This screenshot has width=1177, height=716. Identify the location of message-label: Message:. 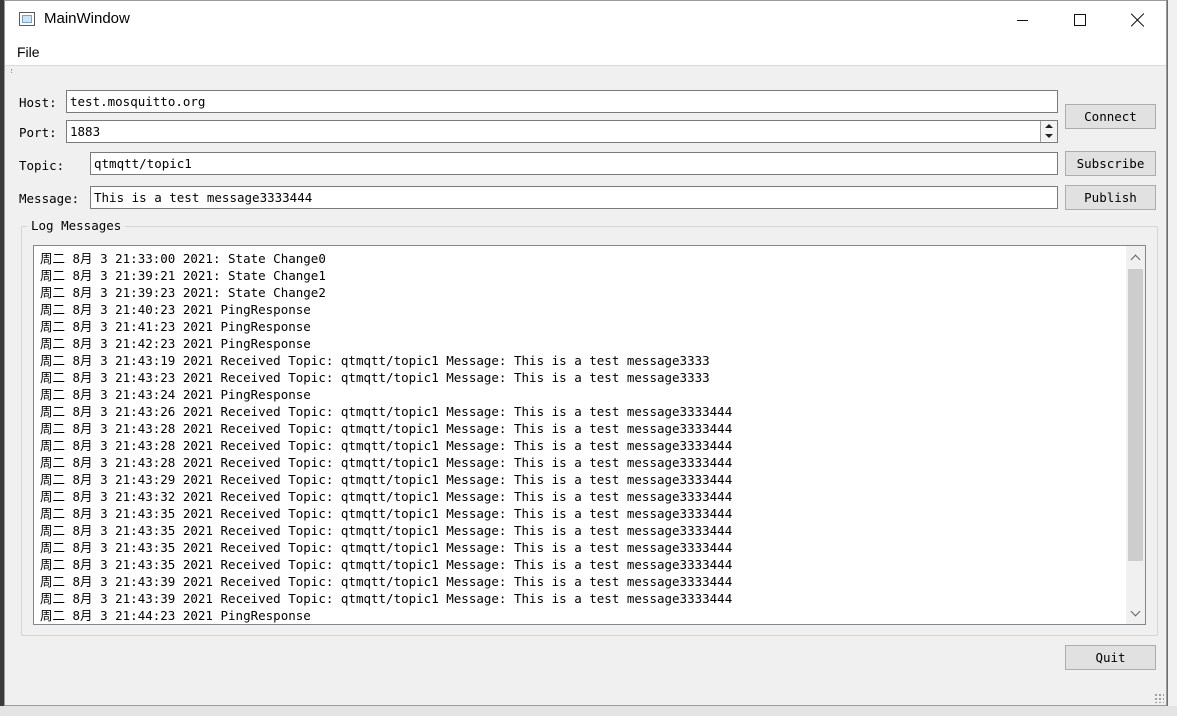
(49, 198).